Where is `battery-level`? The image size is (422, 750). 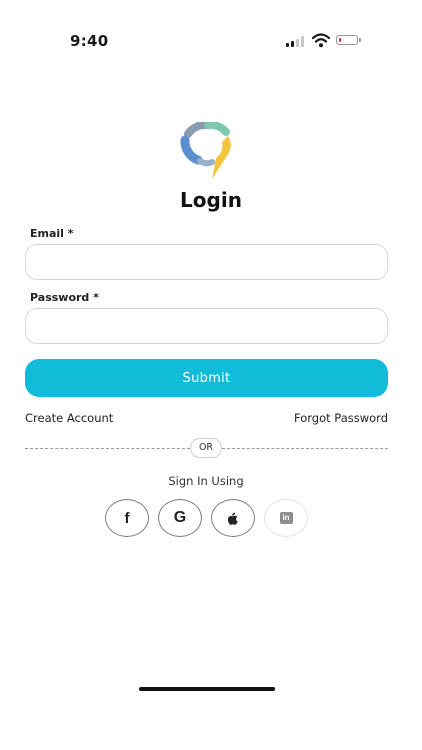 battery-level is located at coordinates (339, 39).